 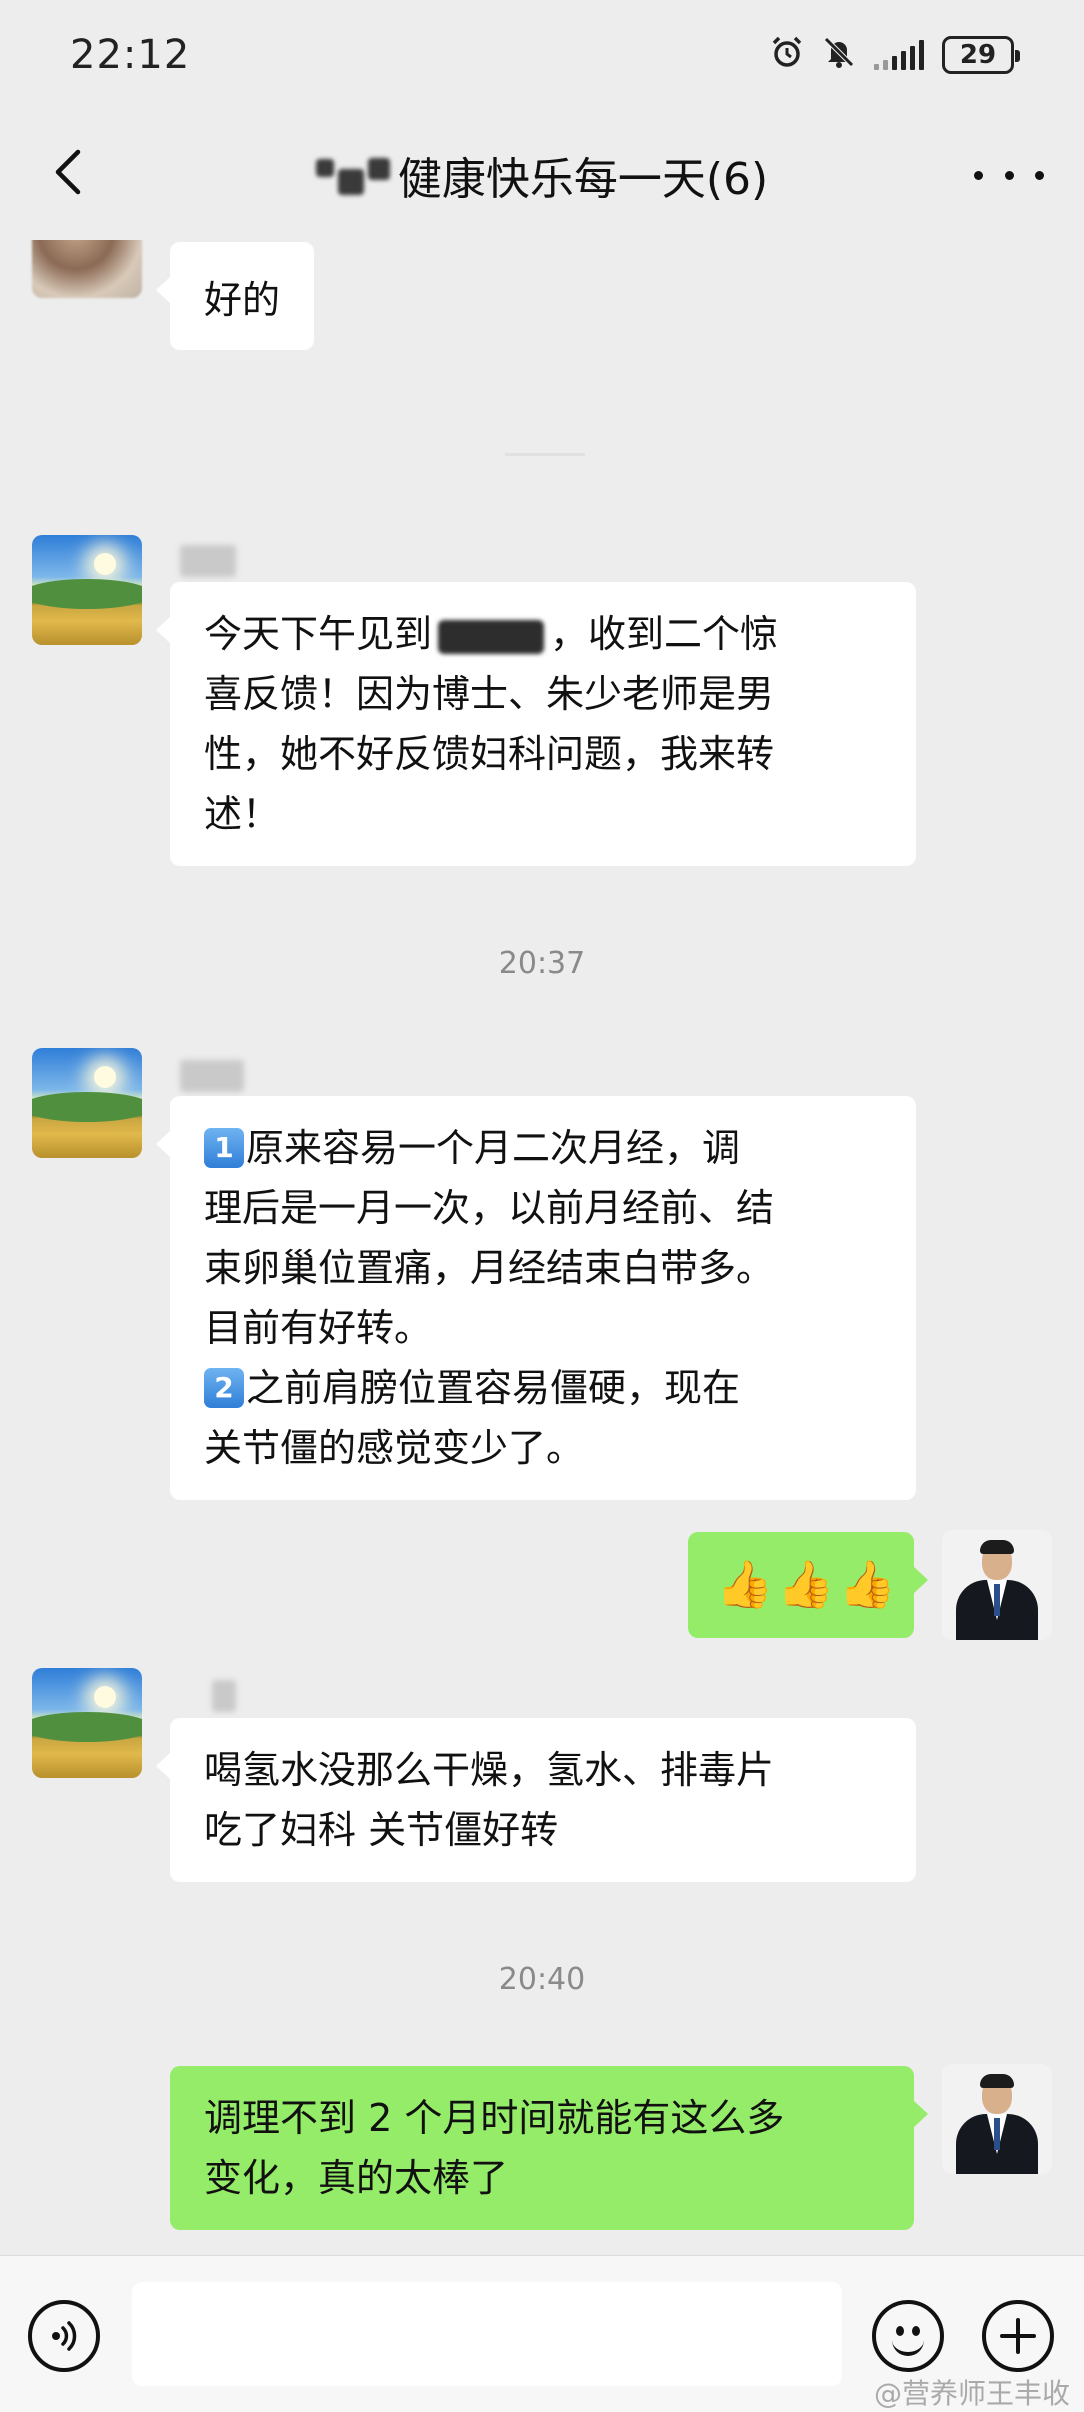 What do you see at coordinates (545, 454) in the screenshot?
I see `faint-divider` at bounding box center [545, 454].